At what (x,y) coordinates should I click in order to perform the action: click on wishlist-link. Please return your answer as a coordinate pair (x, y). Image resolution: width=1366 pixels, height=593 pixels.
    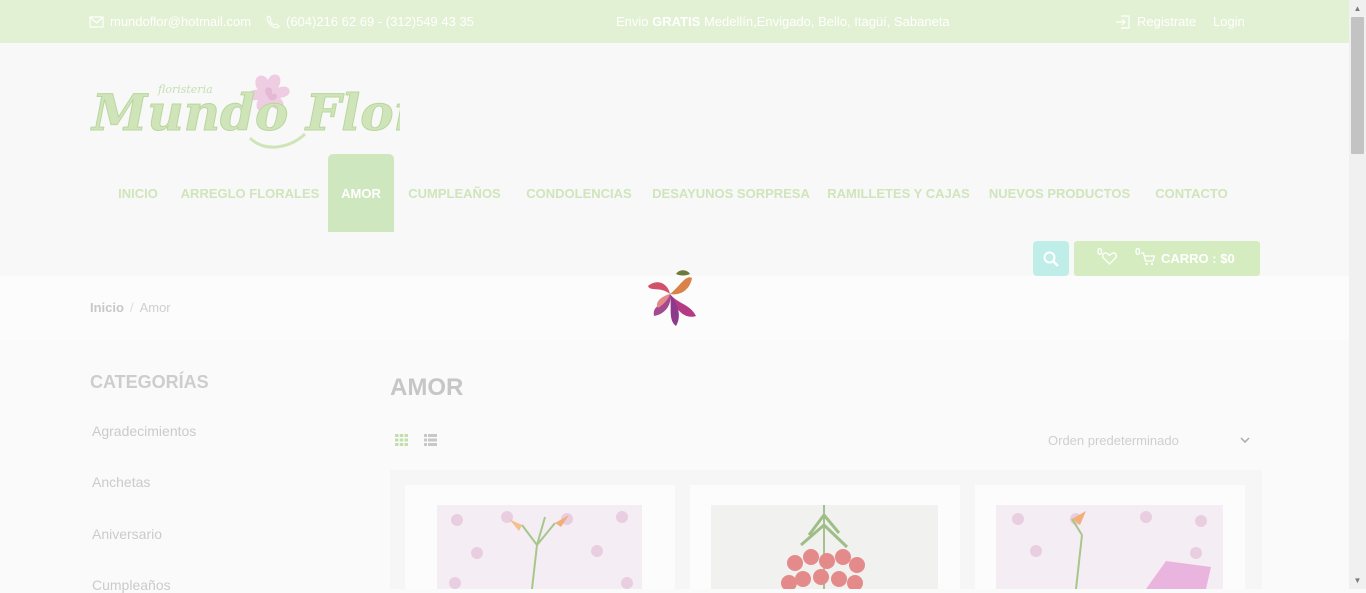
    Looking at the image, I should click on (1109, 258).